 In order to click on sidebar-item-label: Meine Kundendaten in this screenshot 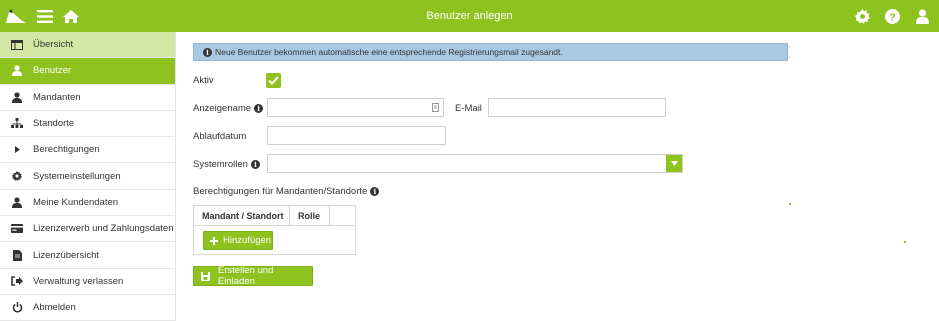, I will do `click(76, 202)`.